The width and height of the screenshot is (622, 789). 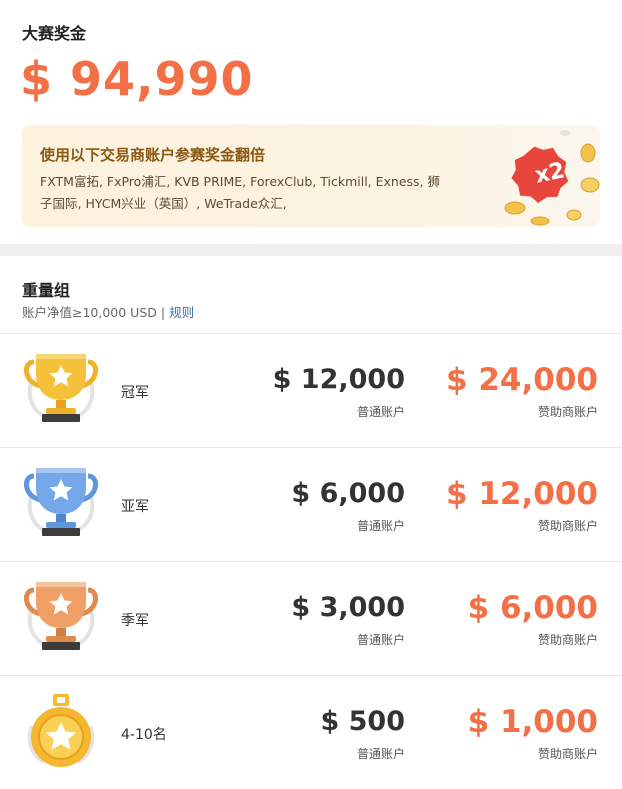 I want to click on table-row: 季军 $ 3,000 普通账户 $ 6,000 赞助商账户, so click(x=311, y=618).